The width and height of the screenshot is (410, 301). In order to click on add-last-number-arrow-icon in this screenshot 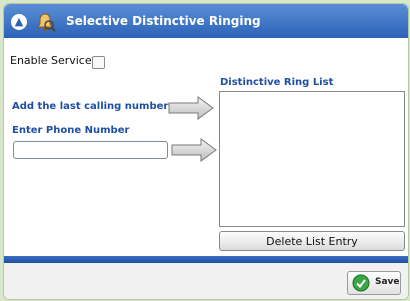, I will do `click(191, 108)`.